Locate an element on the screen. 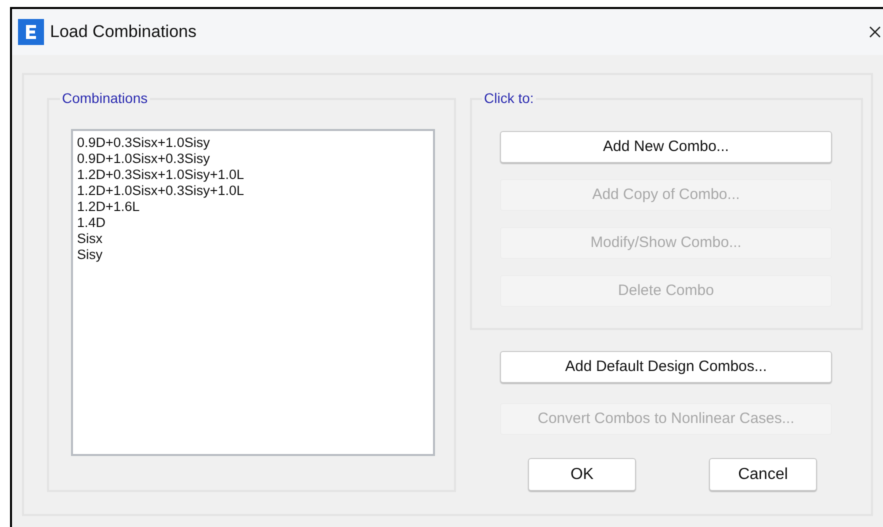 Image resolution: width=883 pixels, height=527 pixels. list-item: 0.9D+1.0Sisx+0.3Sisy is located at coordinates (143, 159).